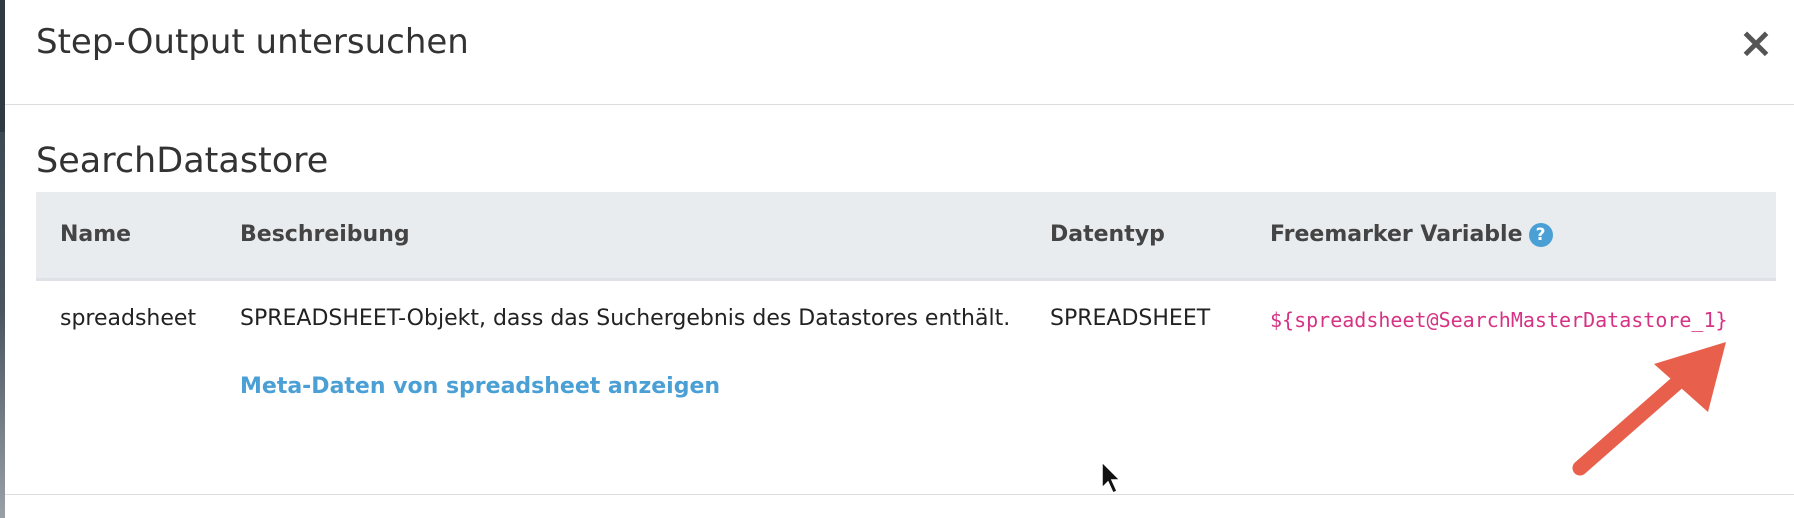 Image resolution: width=1794 pixels, height=518 pixels. Describe the element at coordinates (182, 161) in the screenshot. I see `section-title: SearchDatastore` at that location.